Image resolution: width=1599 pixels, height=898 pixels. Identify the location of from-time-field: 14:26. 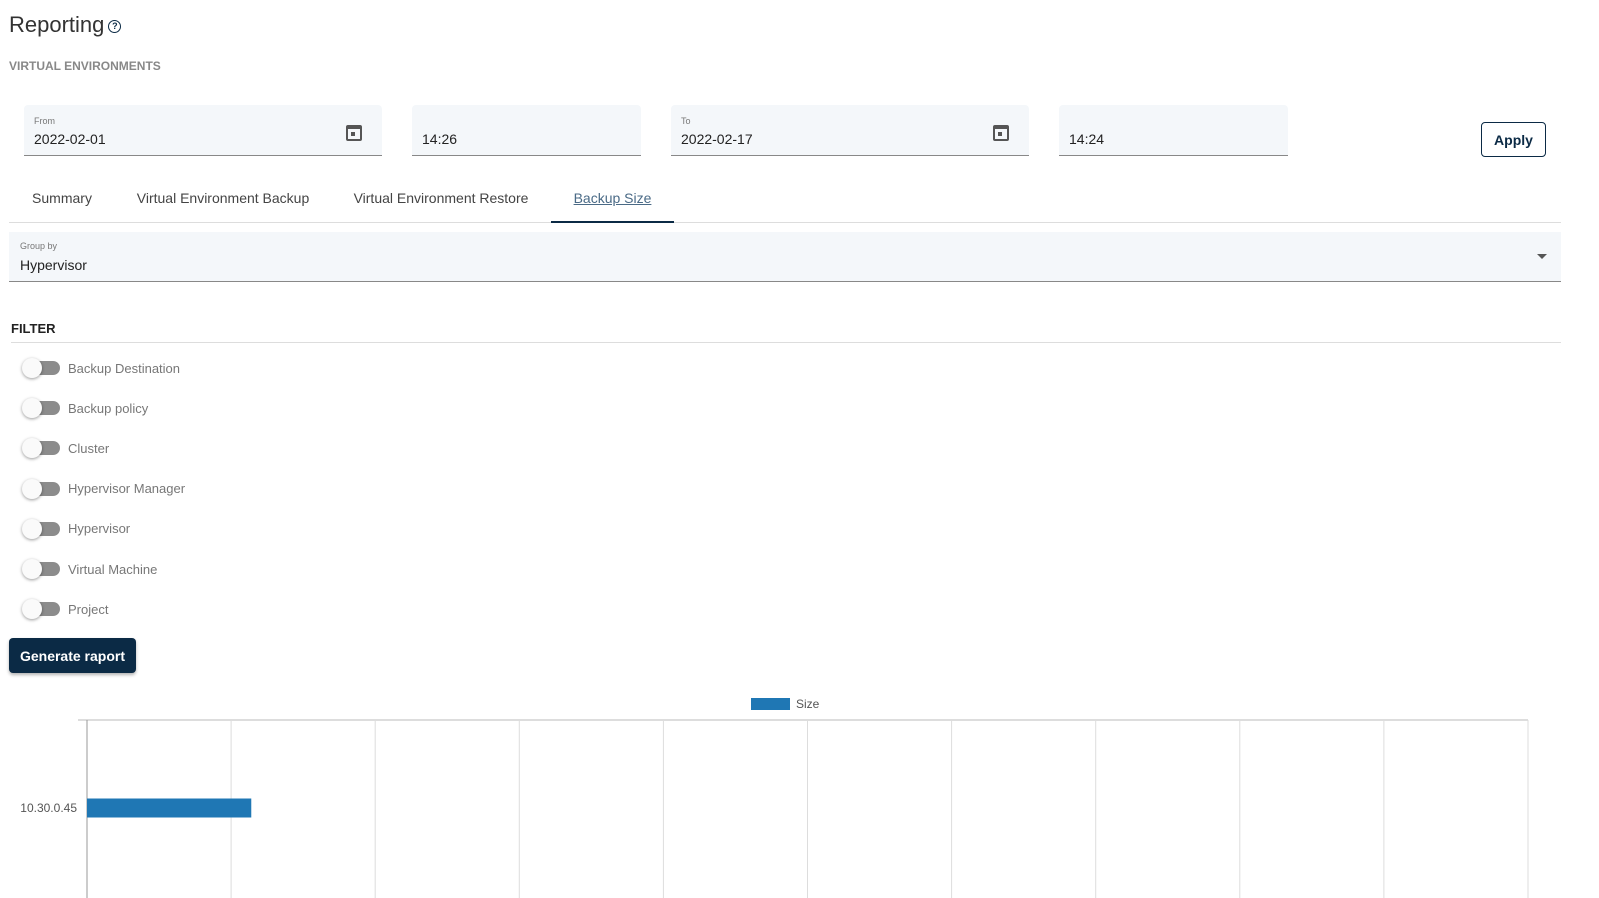
(526, 130).